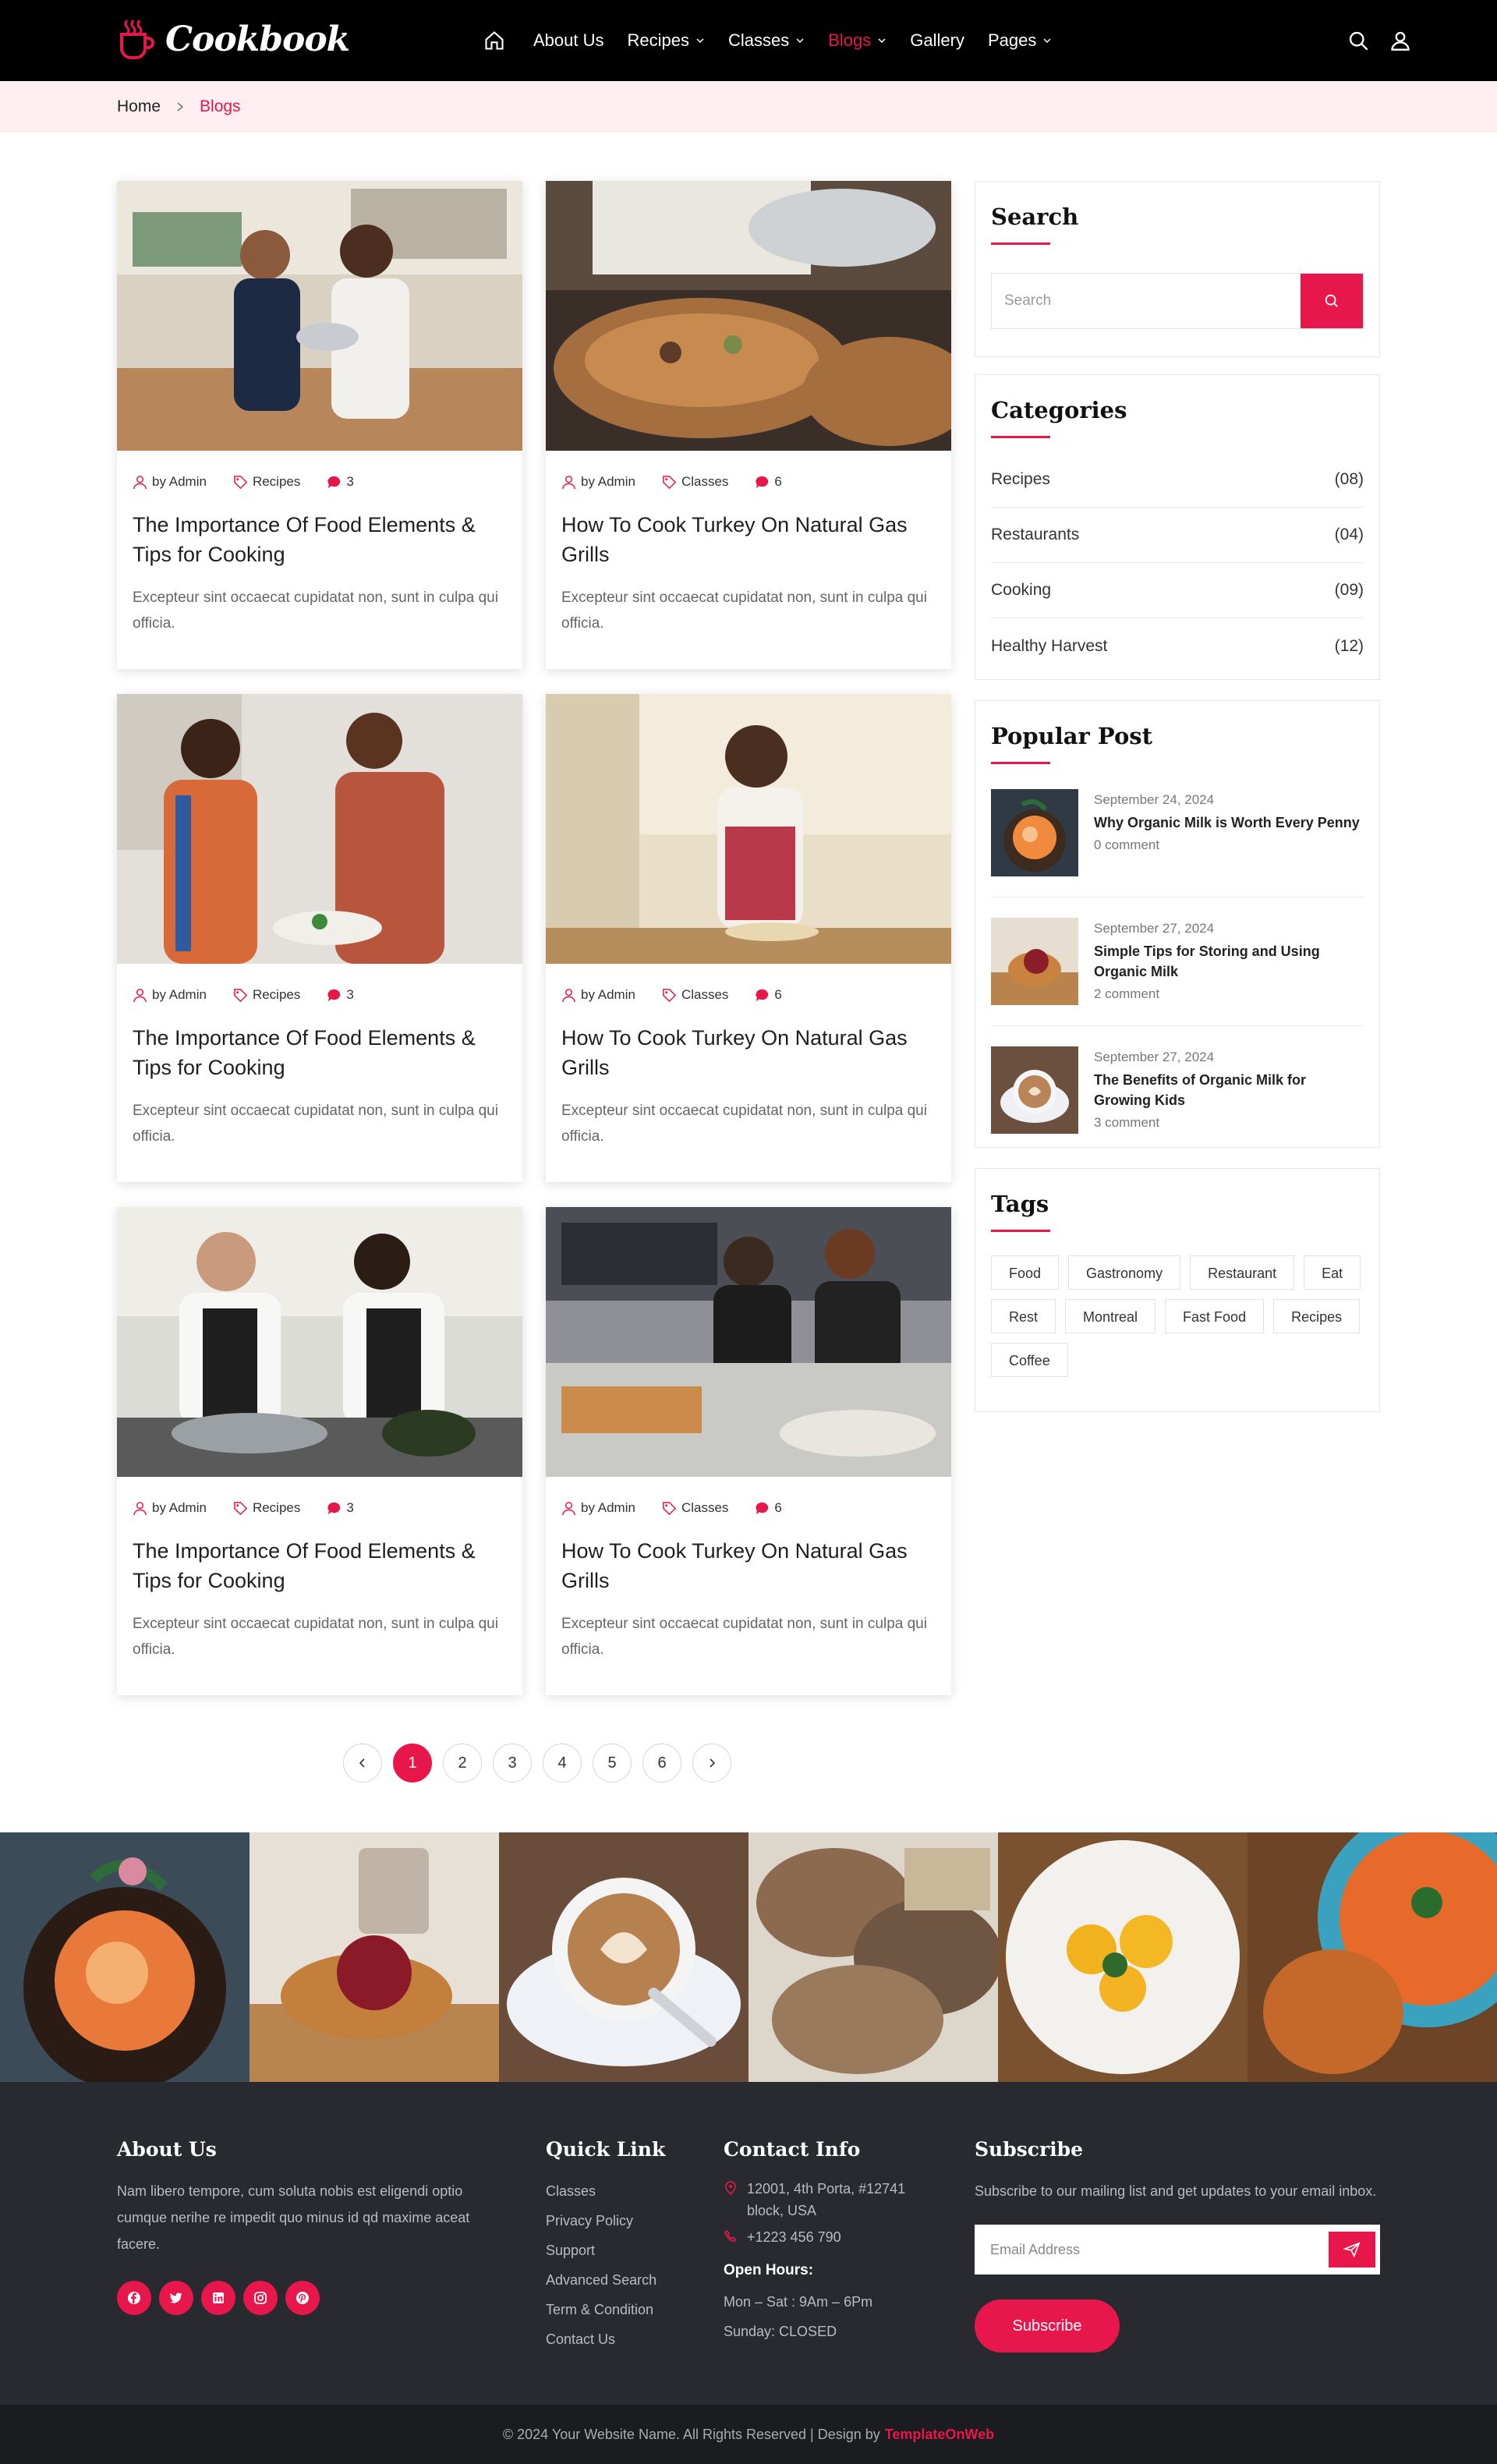 The width and height of the screenshot is (1497, 2464). I want to click on page-button-5: 5, so click(612, 1764).